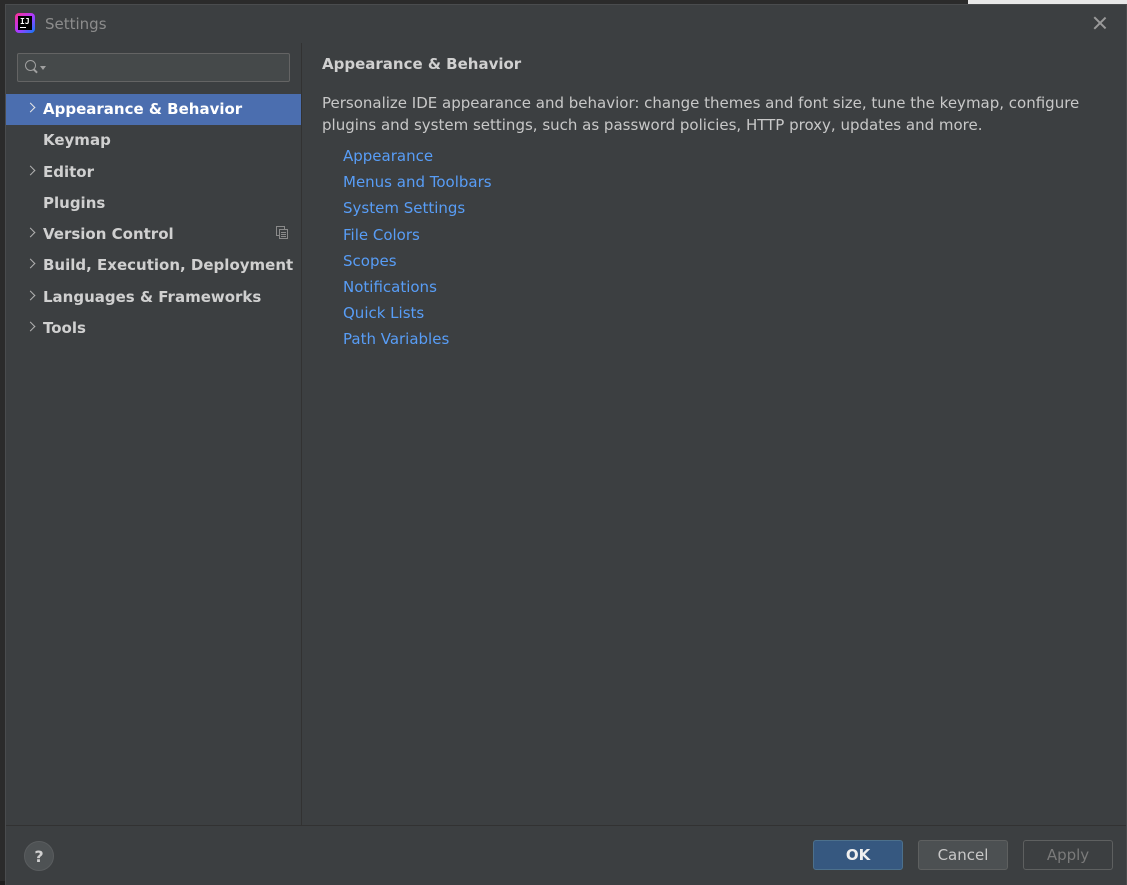  What do you see at coordinates (282, 233) in the screenshot?
I see `project-settings-icon` at bounding box center [282, 233].